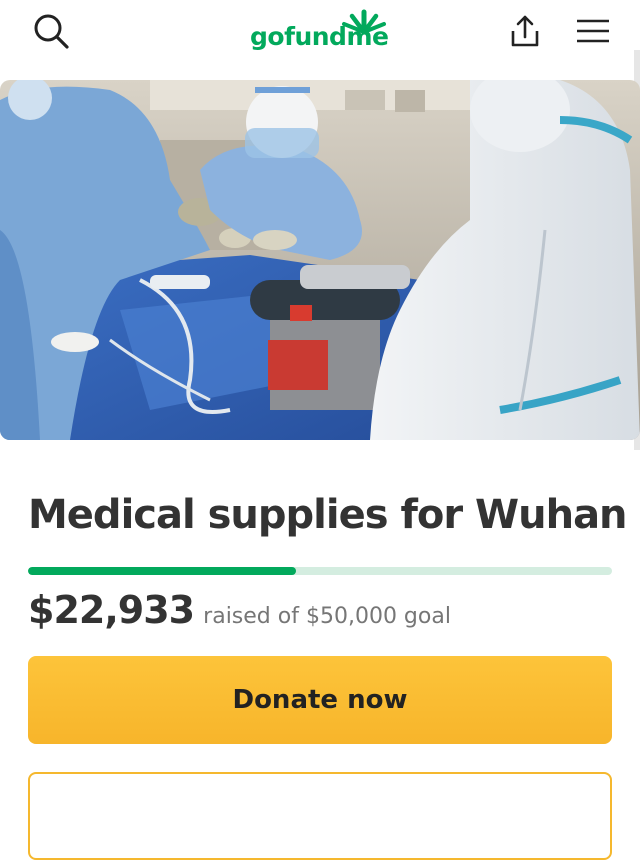  What do you see at coordinates (327, 616) in the screenshot?
I see `goal-text: raised of $50,000 goal` at bounding box center [327, 616].